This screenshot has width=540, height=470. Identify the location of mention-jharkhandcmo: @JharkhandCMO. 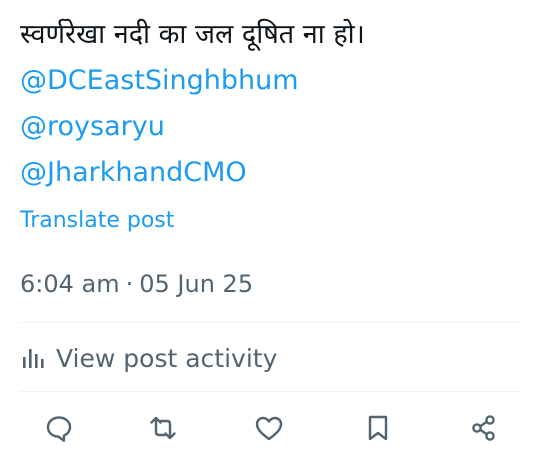
(275, 173).